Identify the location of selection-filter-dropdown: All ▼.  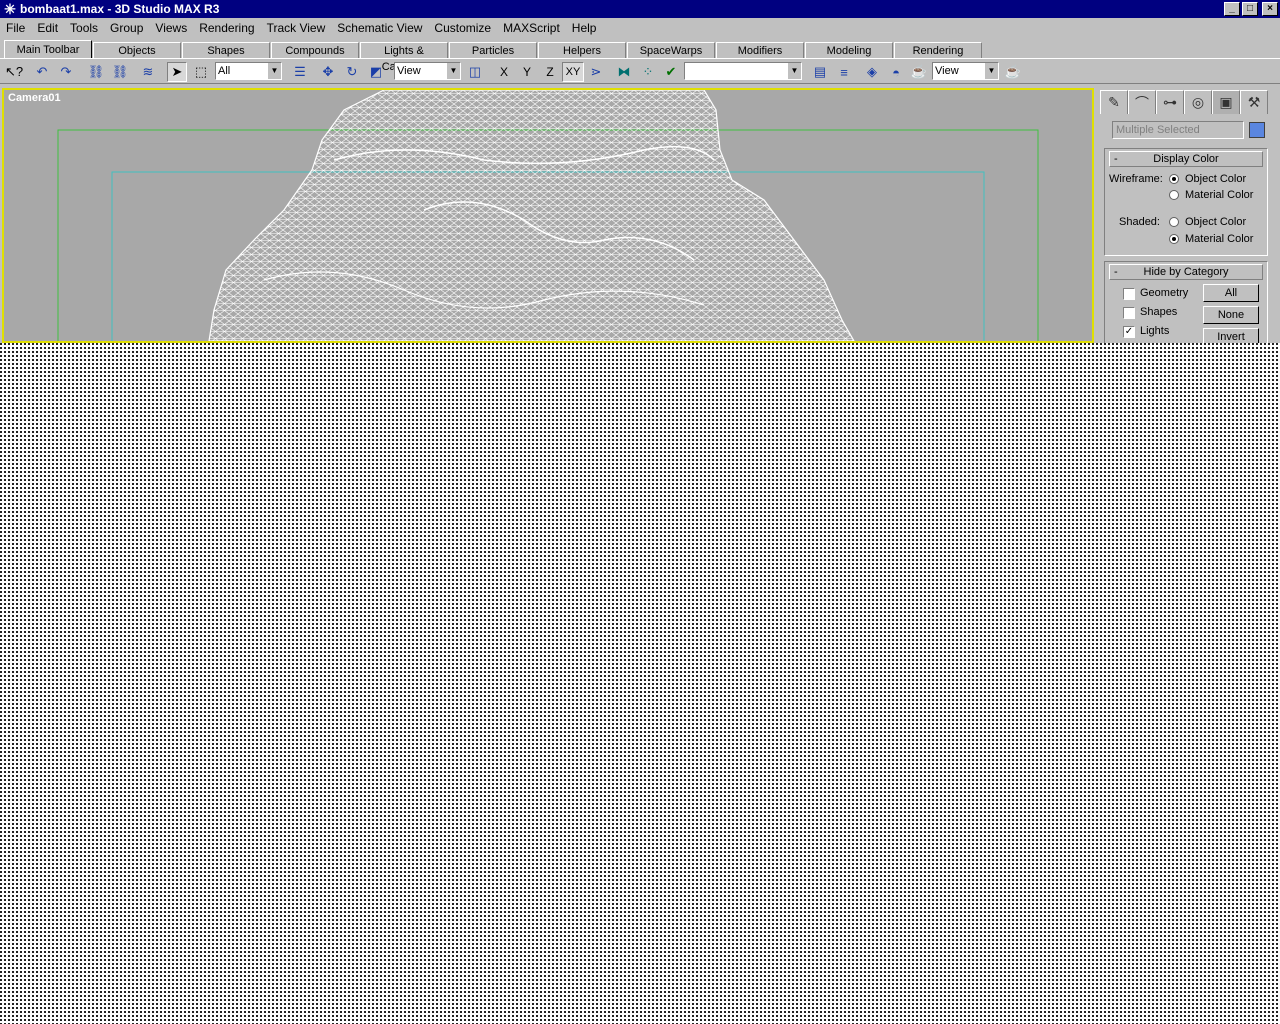
(248, 71).